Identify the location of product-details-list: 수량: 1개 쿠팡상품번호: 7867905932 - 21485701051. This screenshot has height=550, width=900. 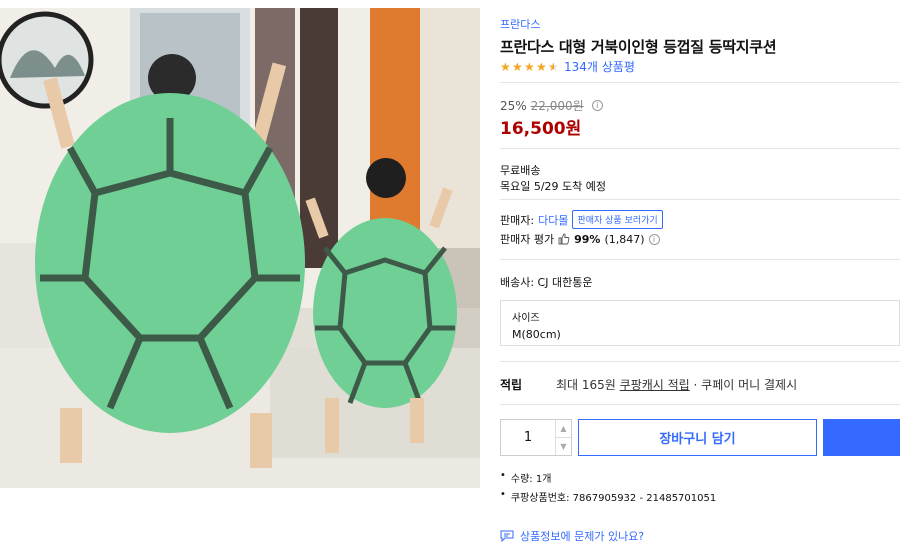
(608, 489).